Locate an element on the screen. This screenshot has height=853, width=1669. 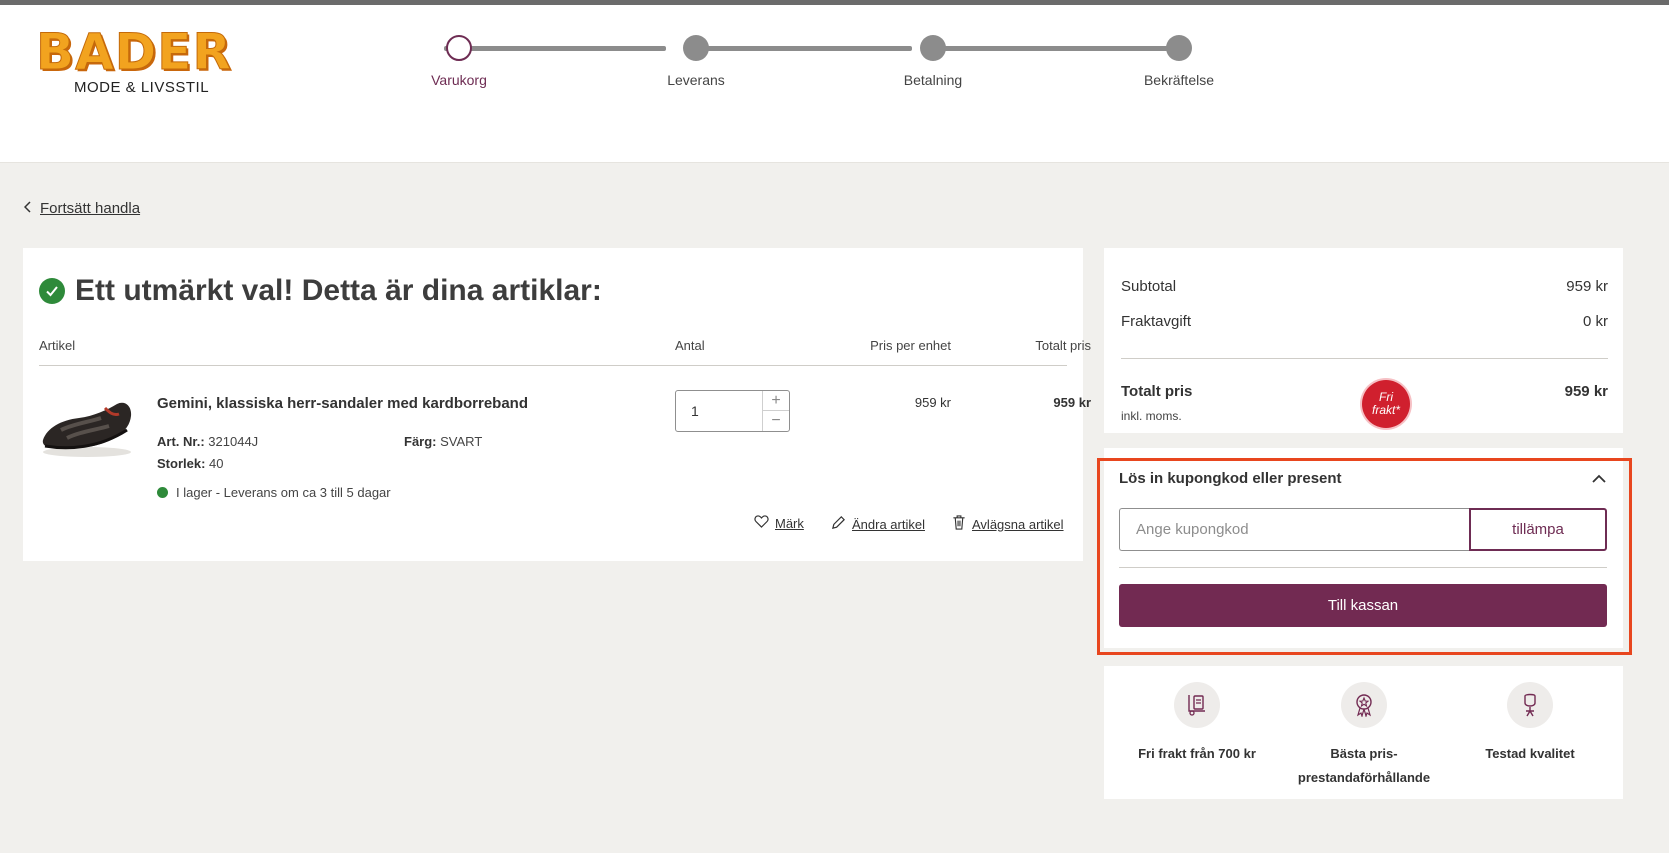
continue-shopping-link: Fortsätt handla is located at coordinates (82, 208).